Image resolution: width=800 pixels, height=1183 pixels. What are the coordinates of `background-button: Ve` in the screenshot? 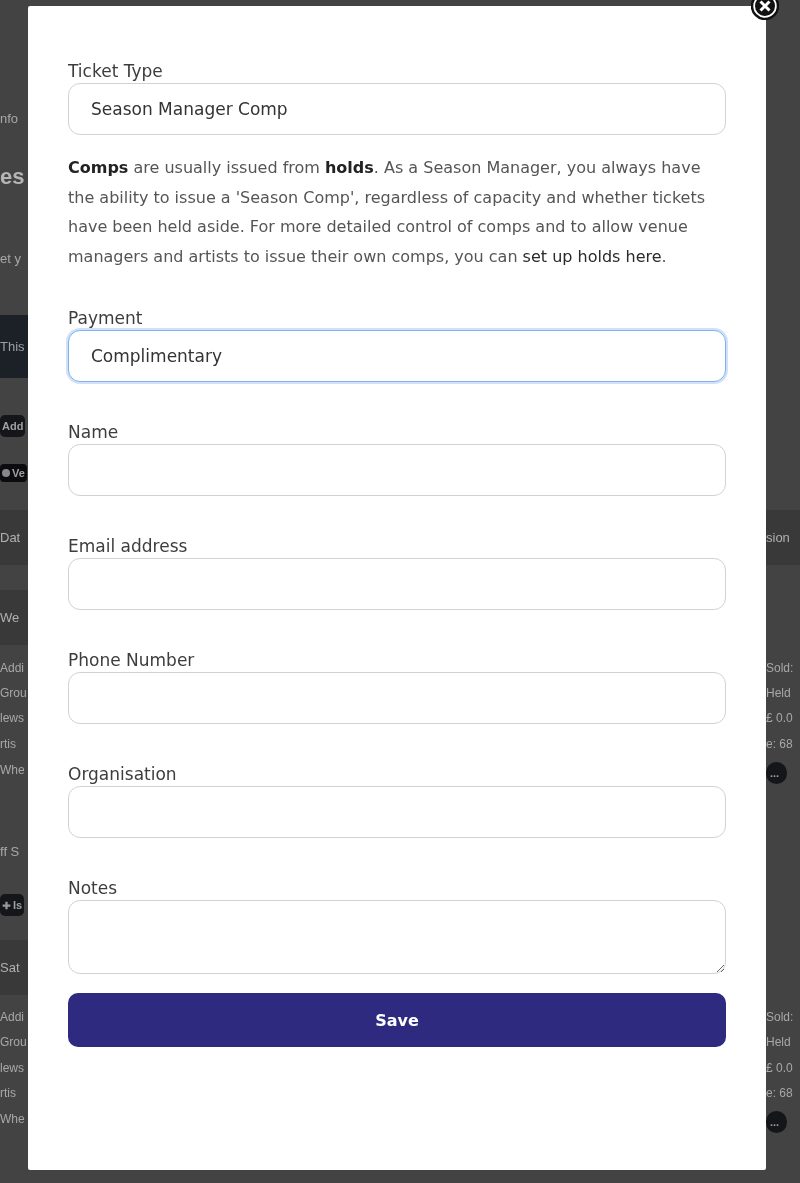 It's located at (13, 473).